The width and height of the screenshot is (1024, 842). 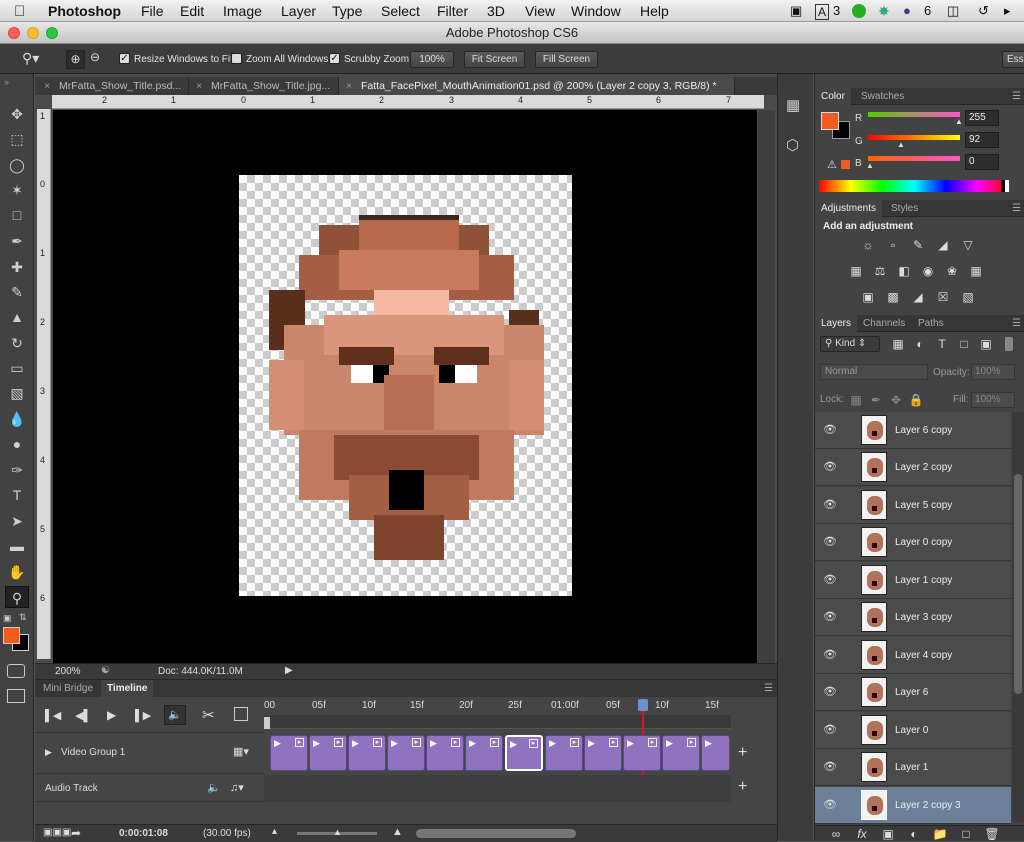 What do you see at coordinates (68, 688) in the screenshot?
I see `tab-mini-bridge: Mini Bridge` at bounding box center [68, 688].